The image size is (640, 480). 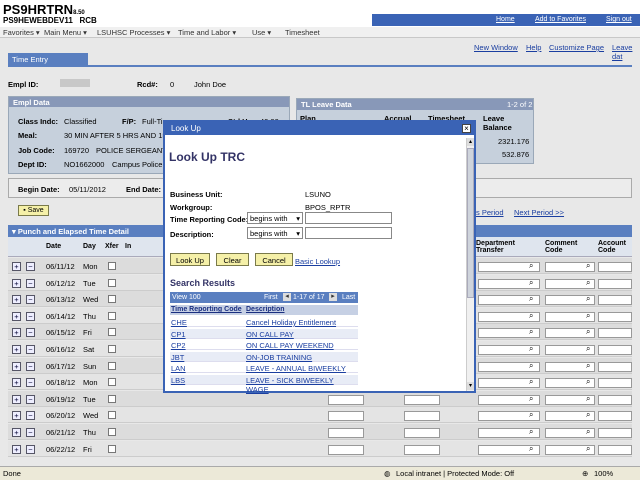 I want to click on previous-period-link: s Period, so click(x=490, y=212).